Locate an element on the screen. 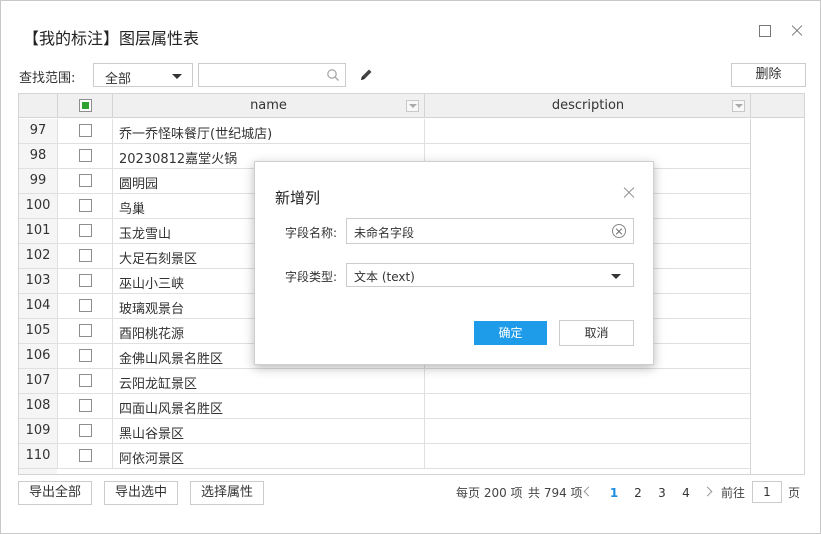 The width and height of the screenshot is (821, 534). row-number: 98 is located at coordinates (38, 155).